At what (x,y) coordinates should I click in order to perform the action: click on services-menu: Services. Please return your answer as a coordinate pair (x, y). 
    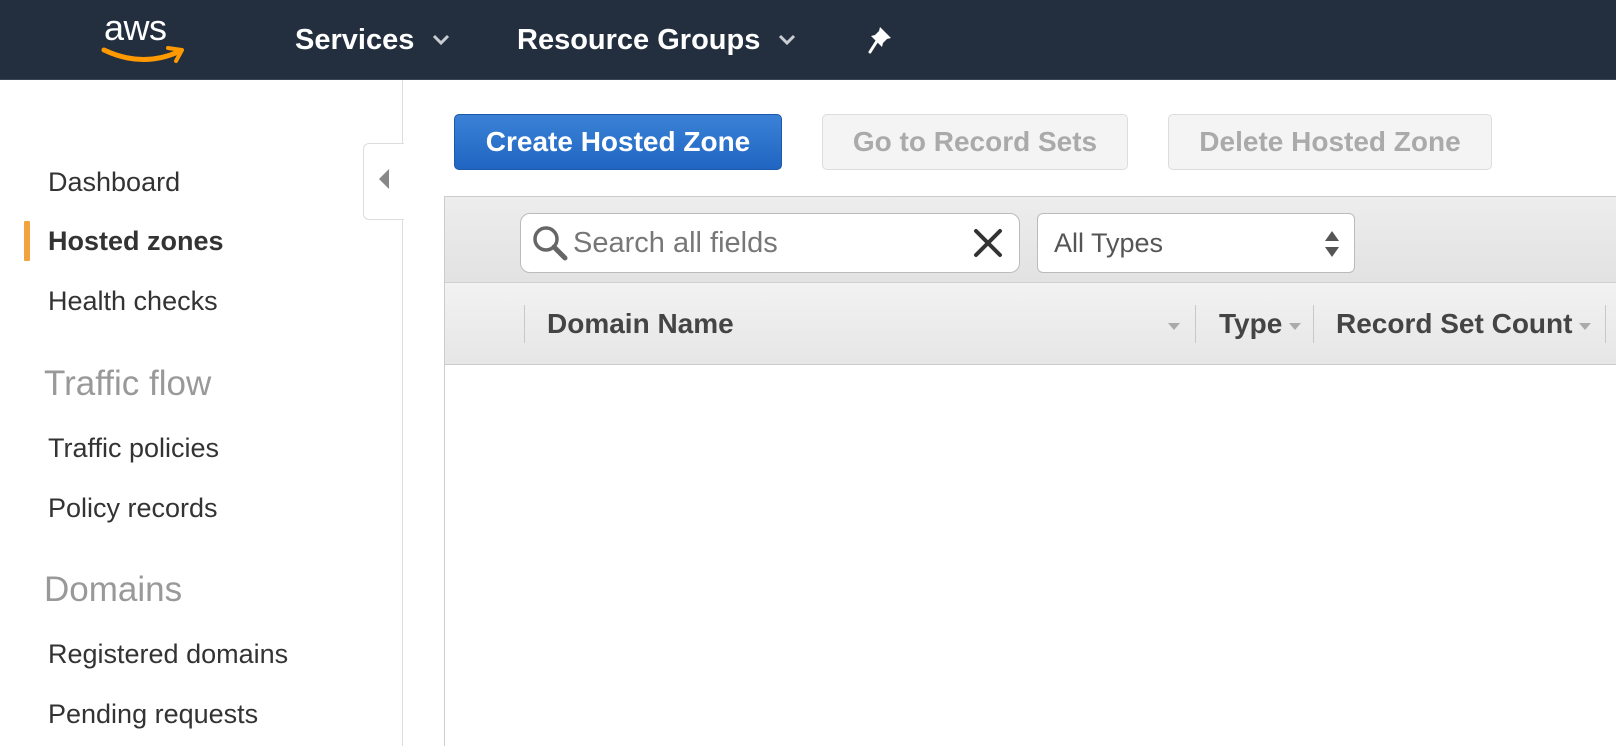
    Looking at the image, I should click on (372, 40).